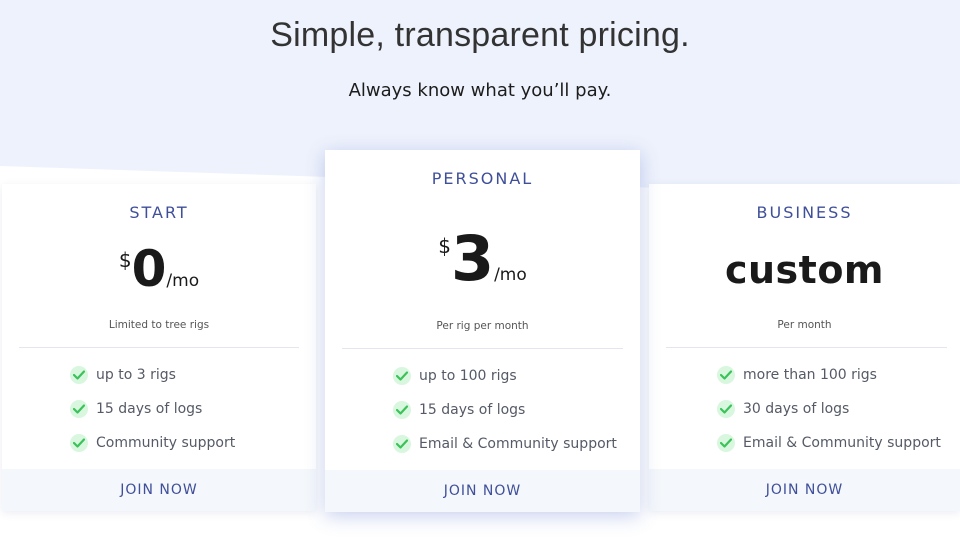 The image size is (960, 540). I want to click on feature-item: Community support, so click(152, 443).